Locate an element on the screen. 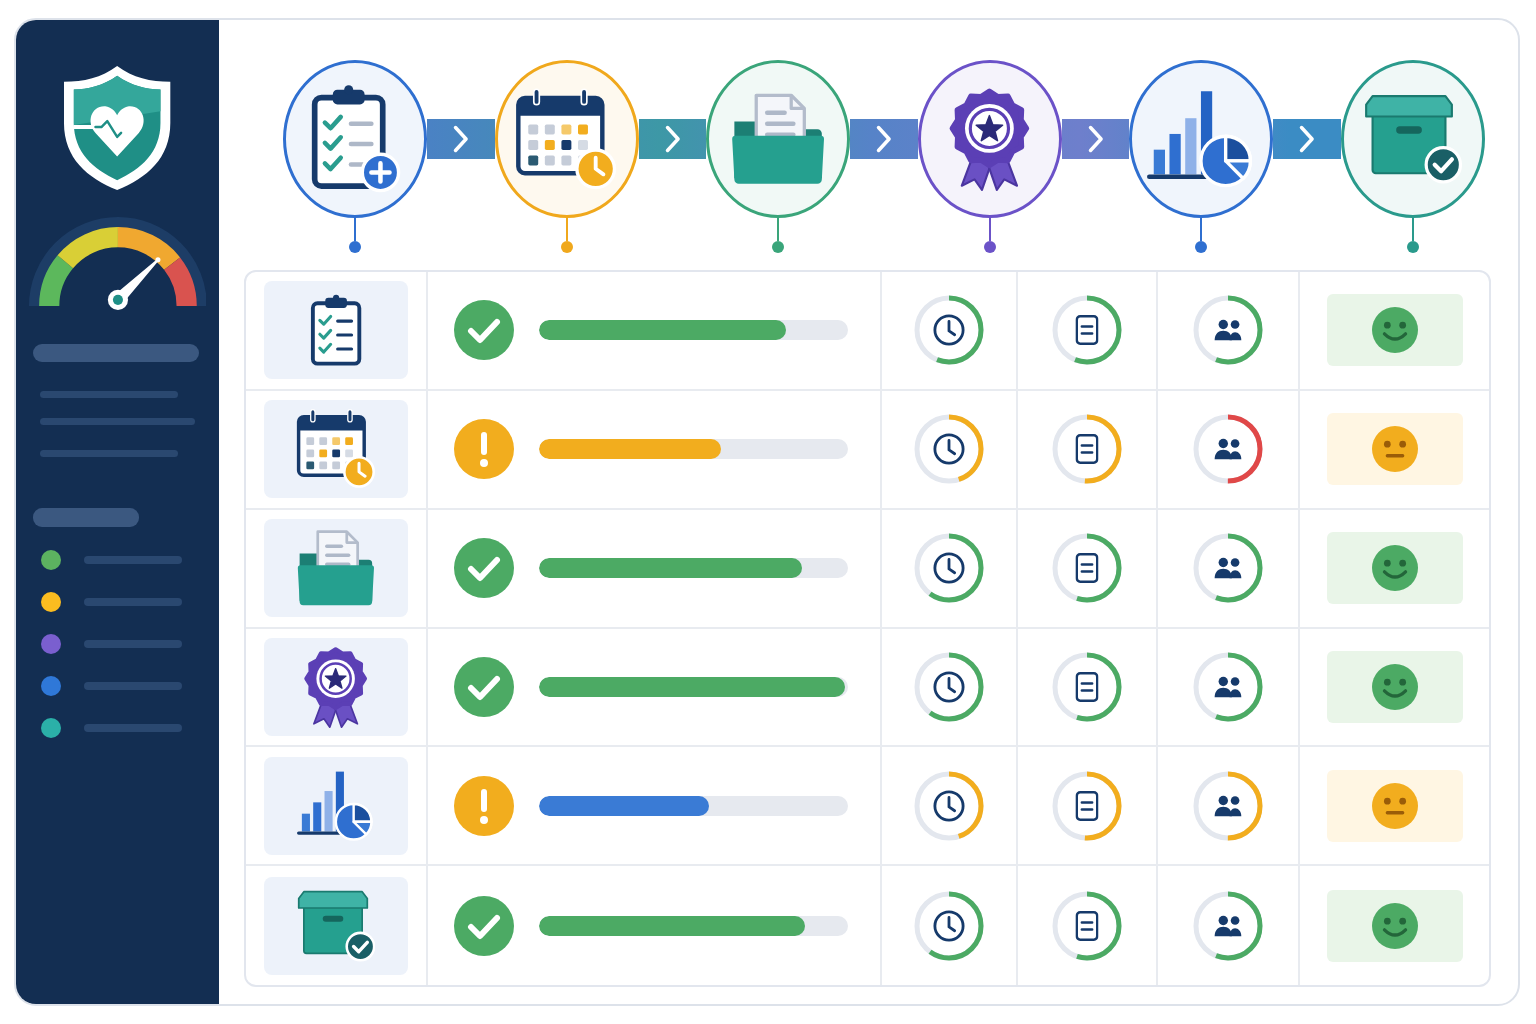 The width and height of the screenshot is (1536, 1024). shield-heart-icon is located at coordinates (117, 128).